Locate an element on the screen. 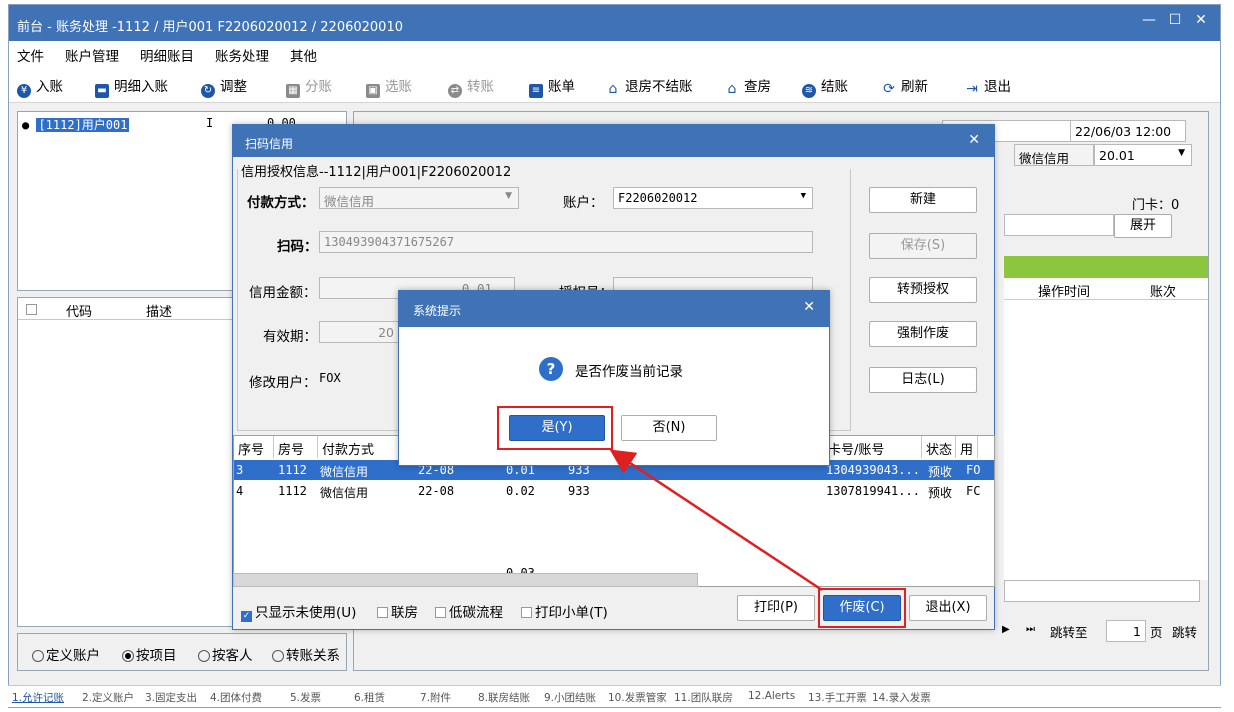 The width and height of the screenshot is (1234, 712). tab-alerts: 12.Alerts is located at coordinates (771, 696).